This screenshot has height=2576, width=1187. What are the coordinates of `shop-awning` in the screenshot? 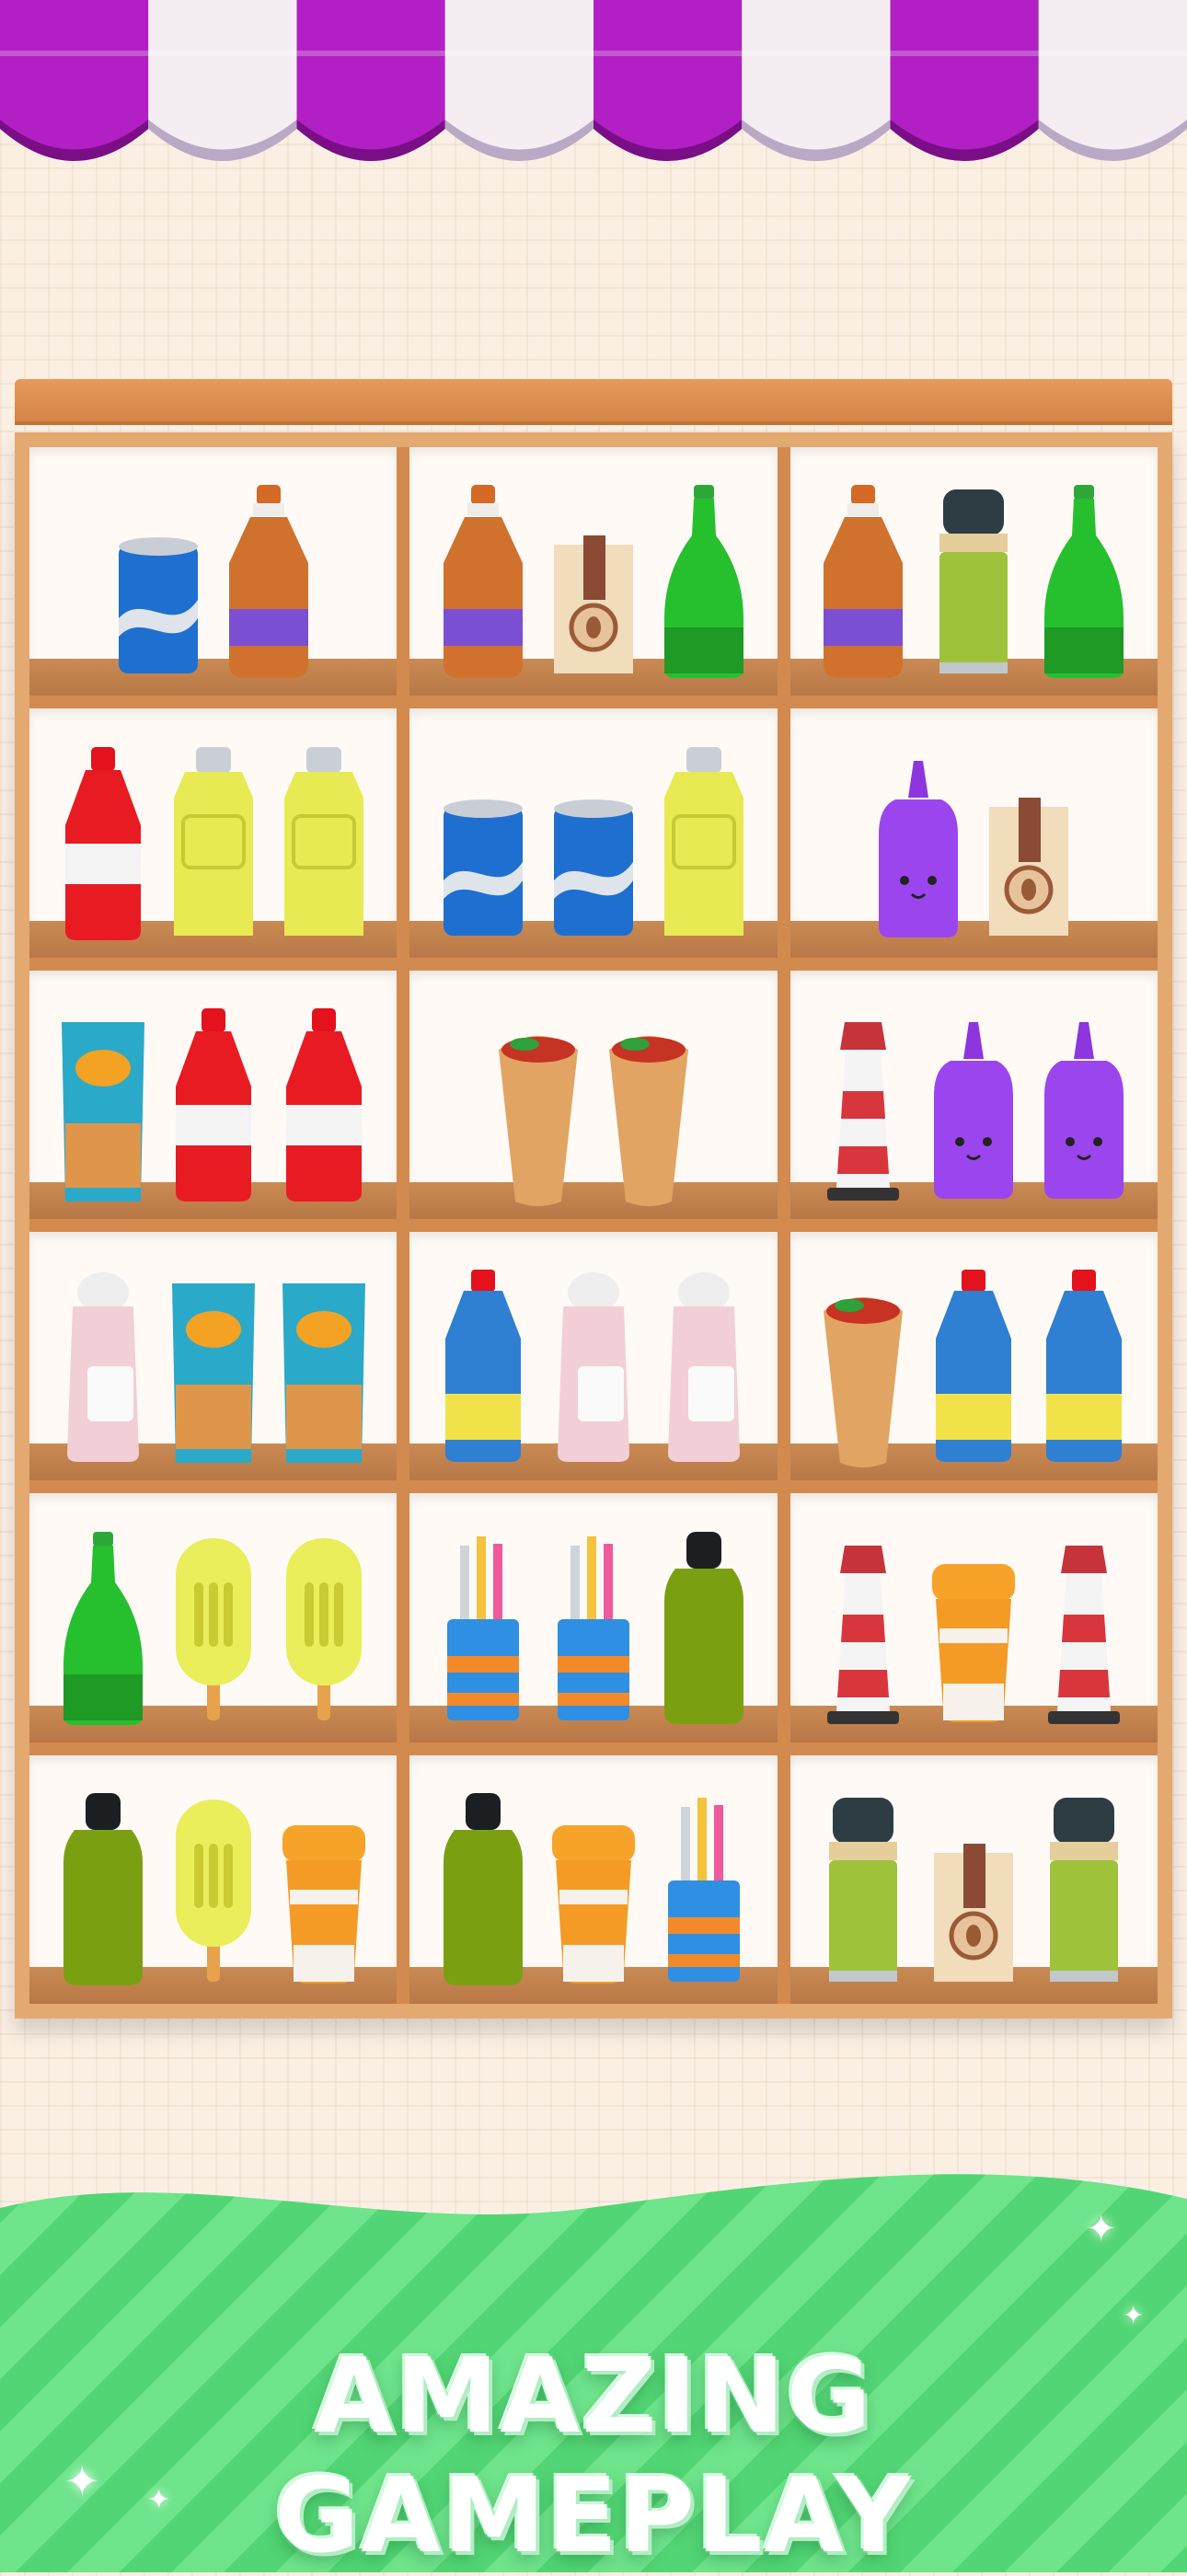 It's located at (593, 80).